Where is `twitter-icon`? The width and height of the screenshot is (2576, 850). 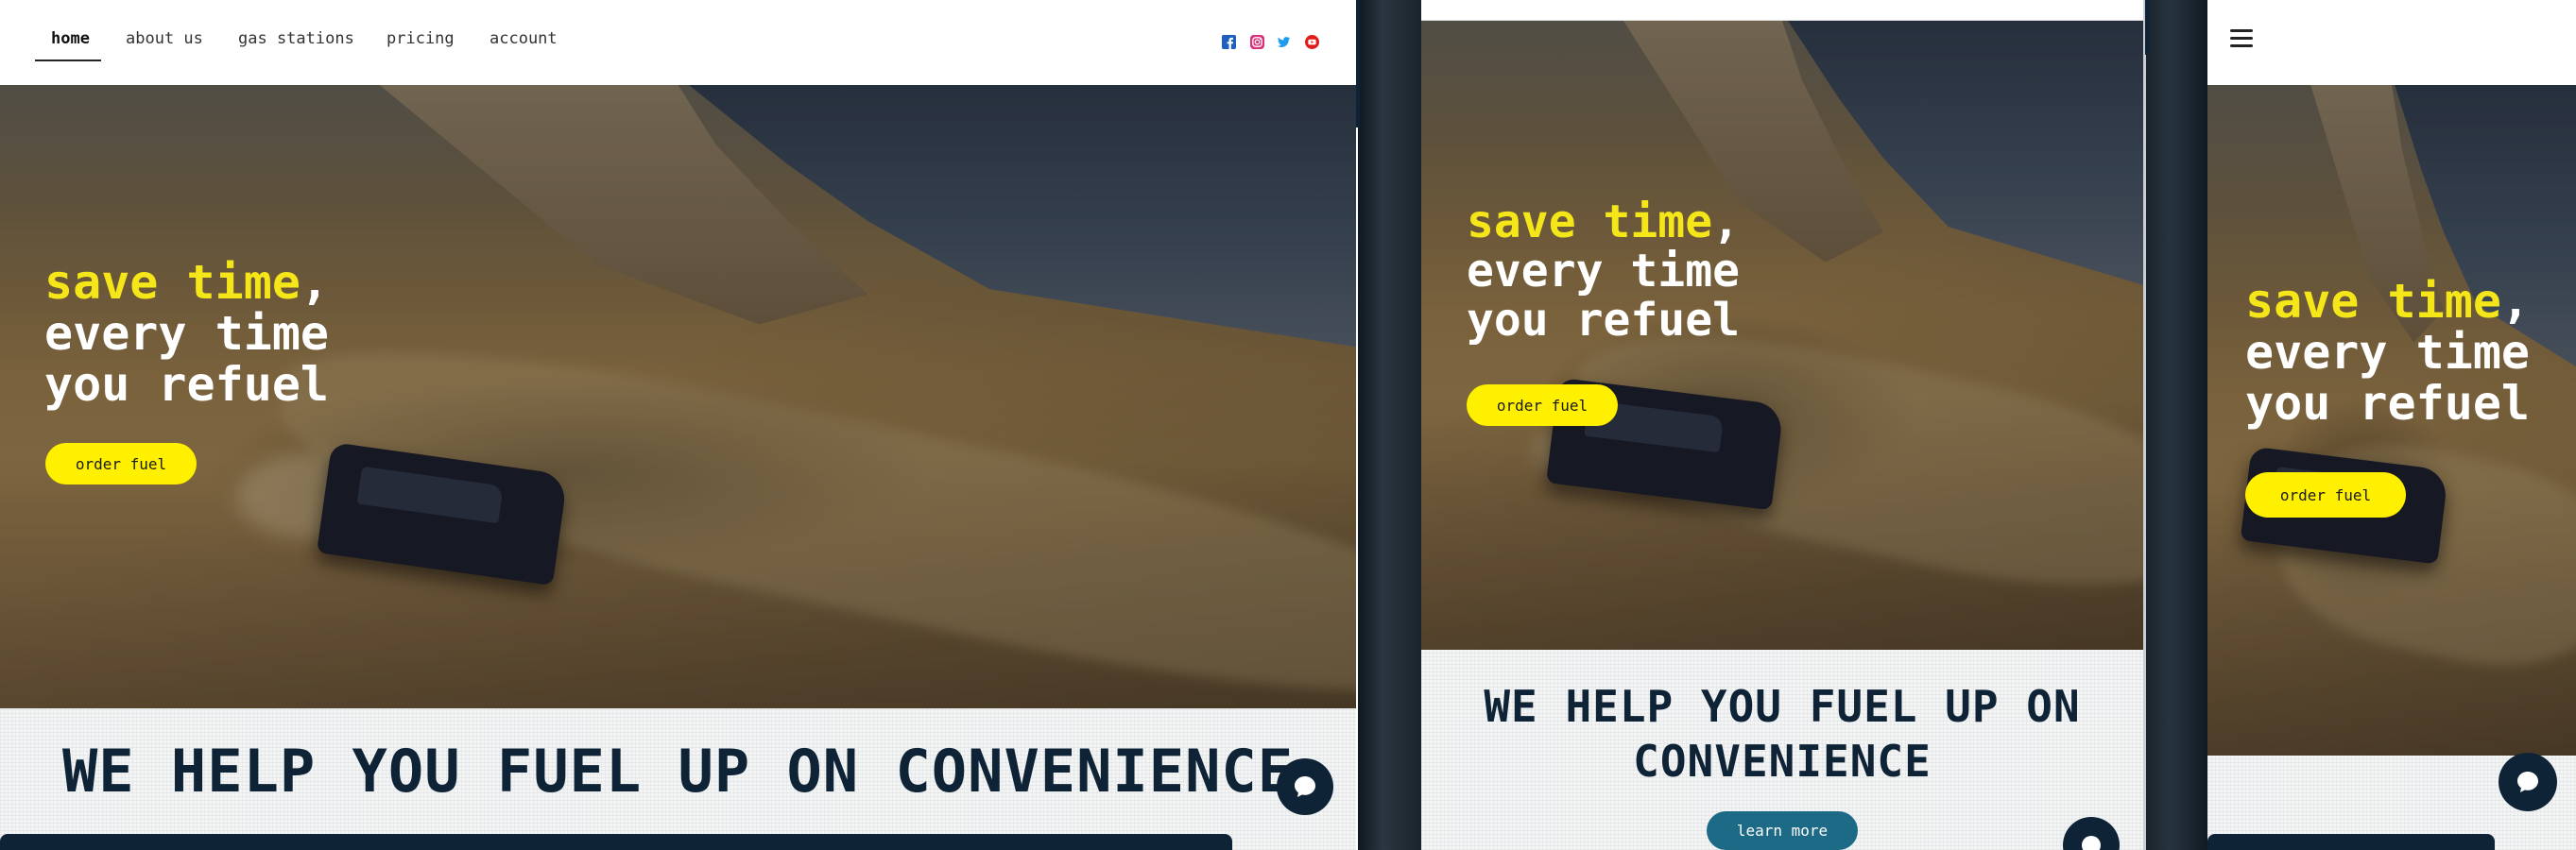 twitter-icon is located at coordinates (1283, 41).